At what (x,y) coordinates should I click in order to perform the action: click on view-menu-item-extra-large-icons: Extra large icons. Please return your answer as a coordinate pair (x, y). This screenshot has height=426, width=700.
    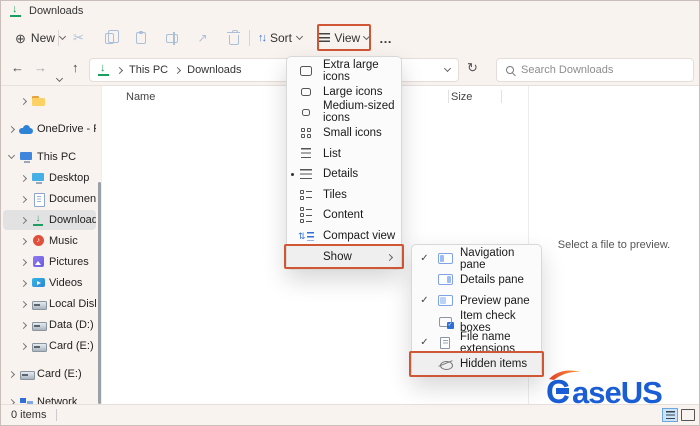
    Looking at the image, I should click on (344, 71).